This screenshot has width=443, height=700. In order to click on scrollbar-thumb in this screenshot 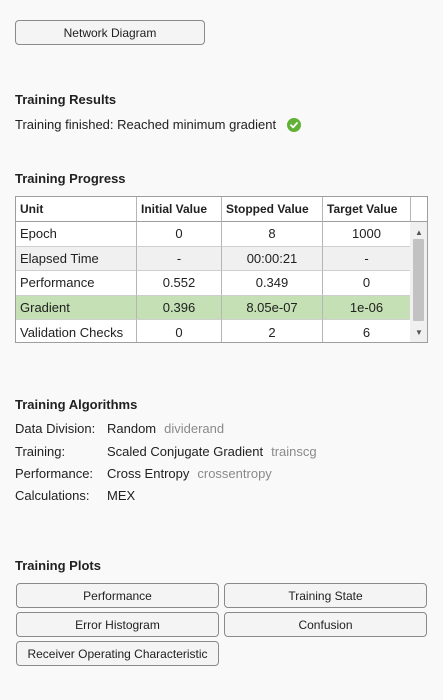, I will do `click(418, 280)`.